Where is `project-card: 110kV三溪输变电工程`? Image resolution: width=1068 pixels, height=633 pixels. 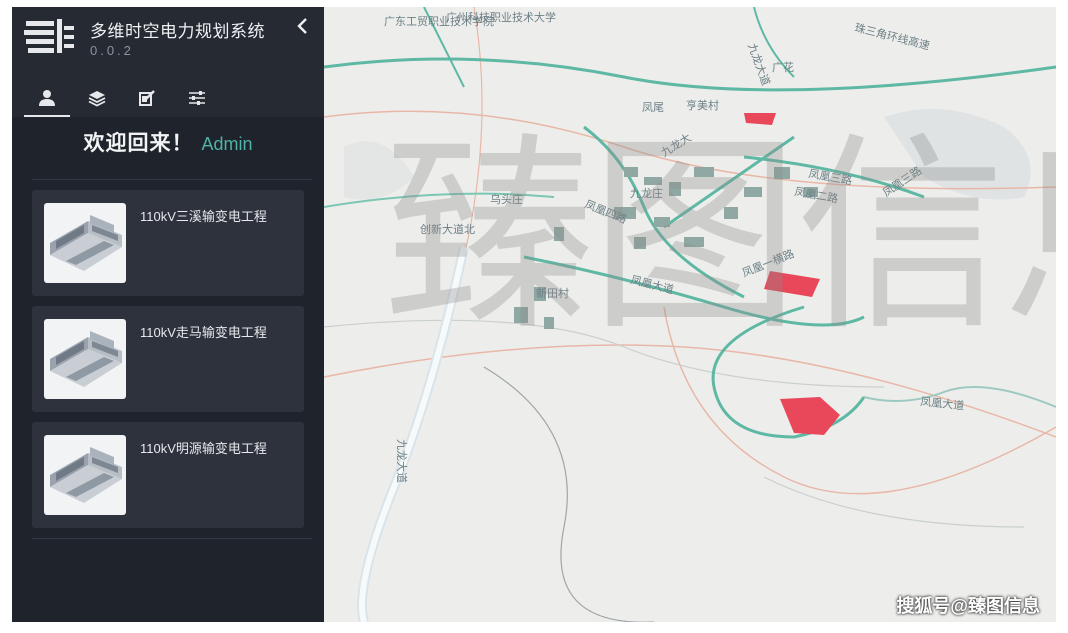
project-card: 110kV三溪输变电工程 is located at coordinates (168, 243).